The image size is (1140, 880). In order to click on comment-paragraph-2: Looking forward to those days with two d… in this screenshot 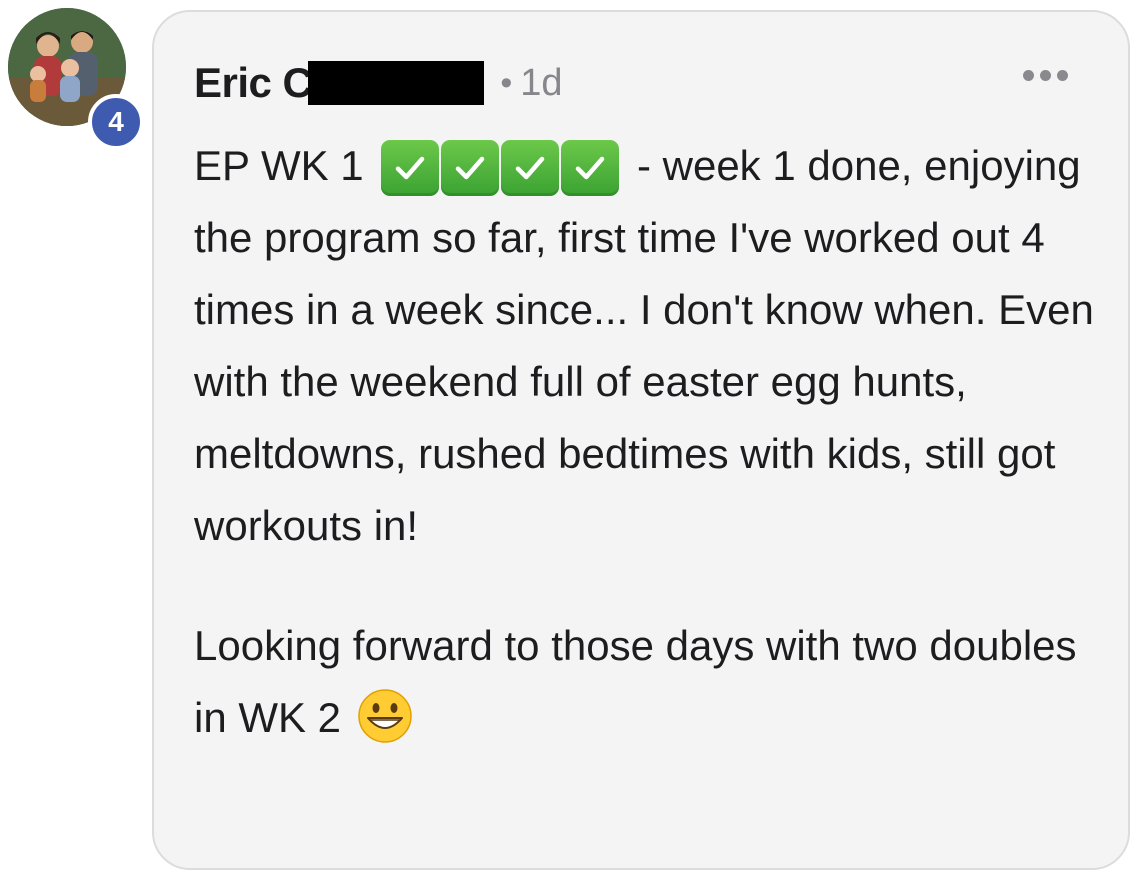, I will do `click(644, 682)`.